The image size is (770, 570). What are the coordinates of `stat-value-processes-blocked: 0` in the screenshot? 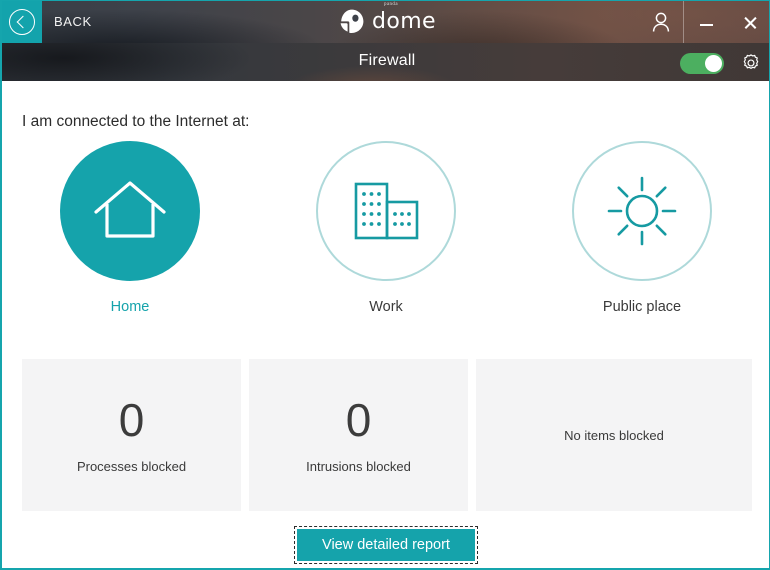 It's located at (131, 419).